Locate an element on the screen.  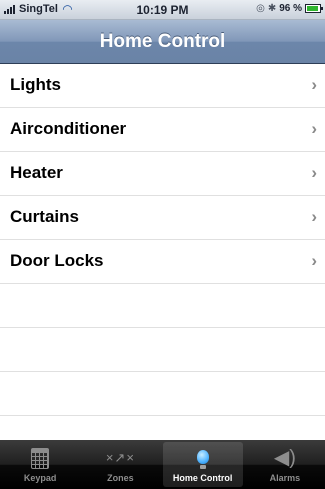
list-item-label: Curtains is located at coordinates (44, 216).